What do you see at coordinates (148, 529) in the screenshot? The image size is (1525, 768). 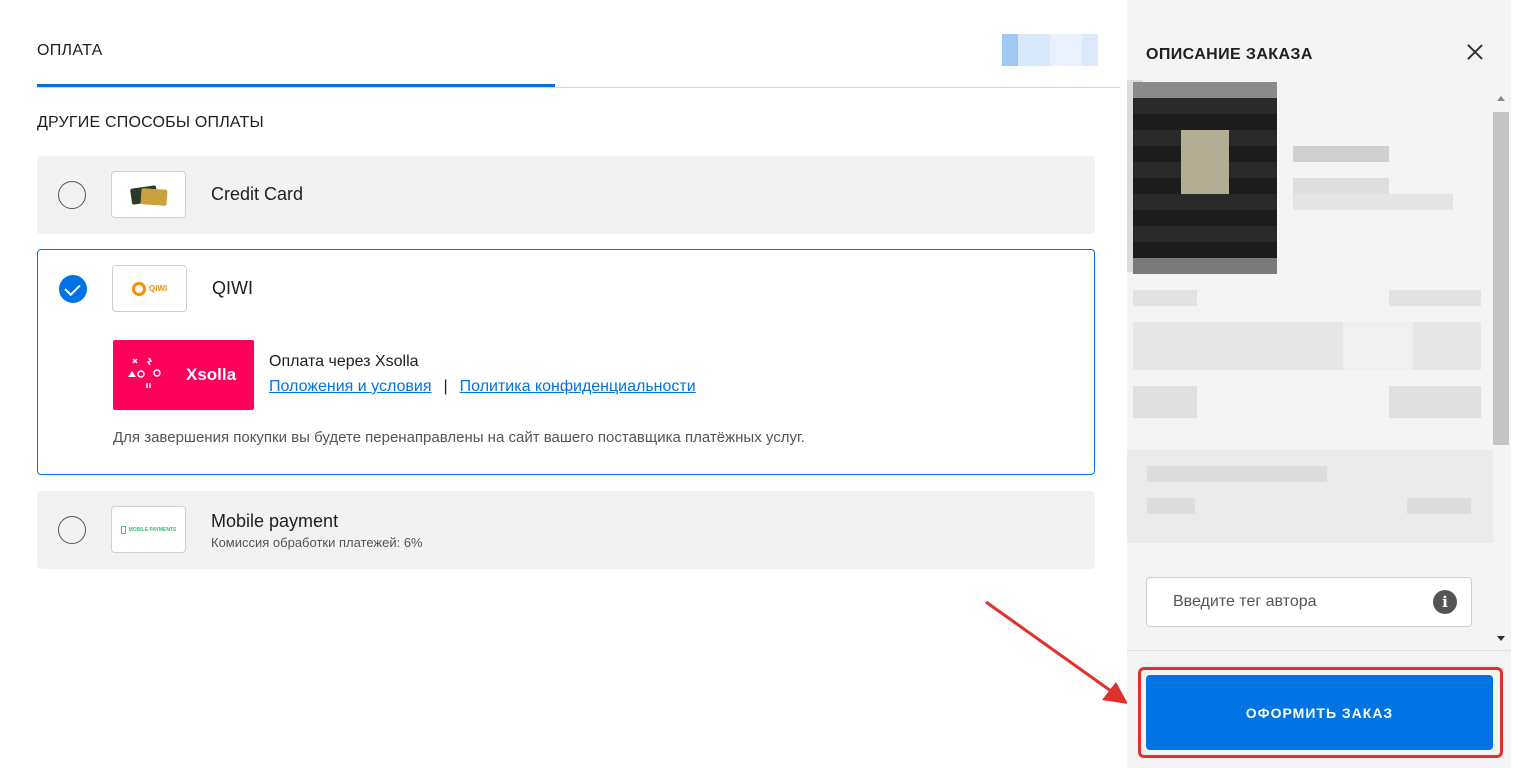 I see `mobile-payments-icon: MOBILE PAYMENTS` at bounding box center [148, 529].